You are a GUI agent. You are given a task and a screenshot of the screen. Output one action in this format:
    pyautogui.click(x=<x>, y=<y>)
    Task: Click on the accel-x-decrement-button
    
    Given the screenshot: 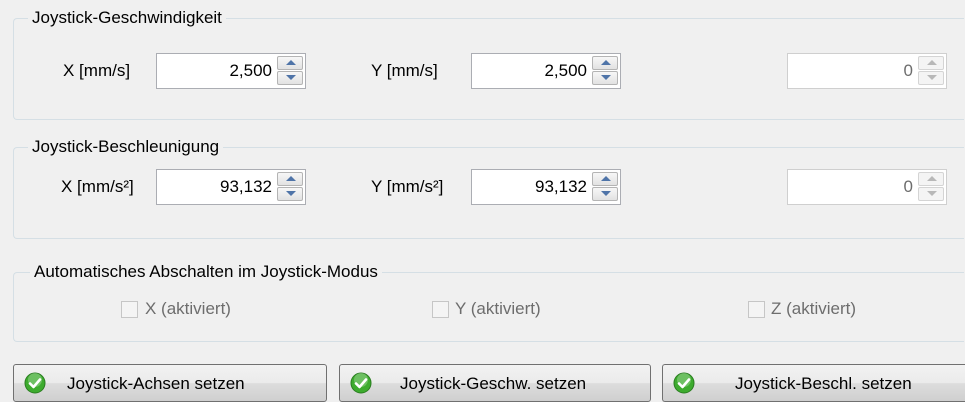 What is the action you would take?
    pyautogui.click(x=290, y=194)
    